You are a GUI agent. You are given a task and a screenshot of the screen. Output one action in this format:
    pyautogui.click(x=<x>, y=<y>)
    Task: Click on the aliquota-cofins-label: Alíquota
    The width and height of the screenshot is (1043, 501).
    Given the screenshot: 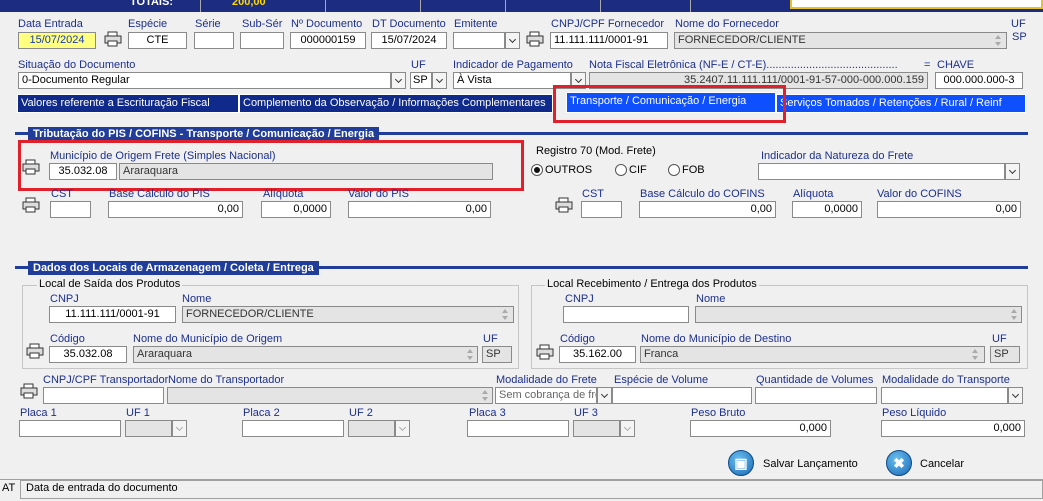 What is the action you would take?
    pyautogui.click(x=813, y=194)
    